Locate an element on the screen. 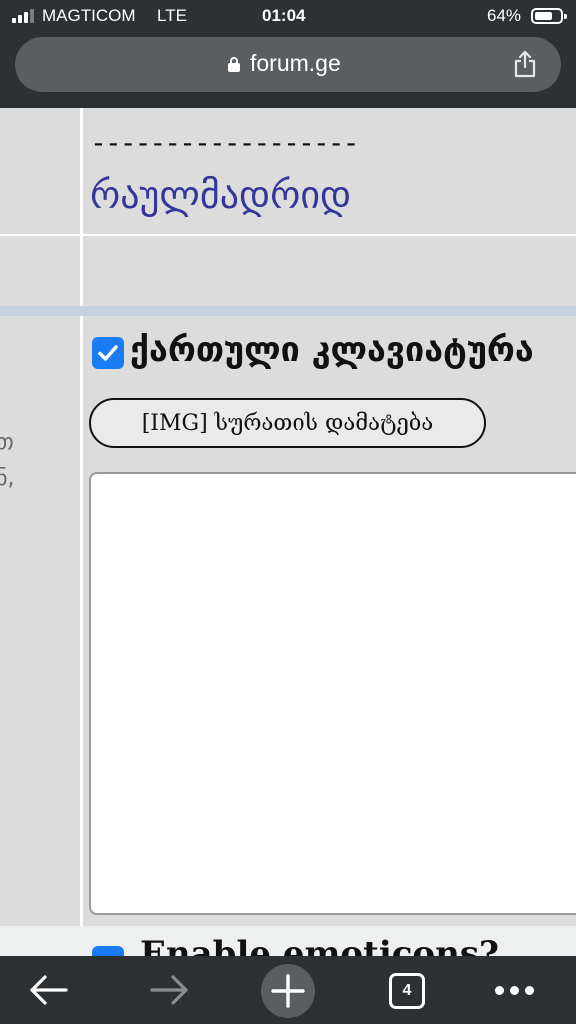  georgian-keyboard-label: ქართული კლავიატურა is located at coordinates (332, 350).